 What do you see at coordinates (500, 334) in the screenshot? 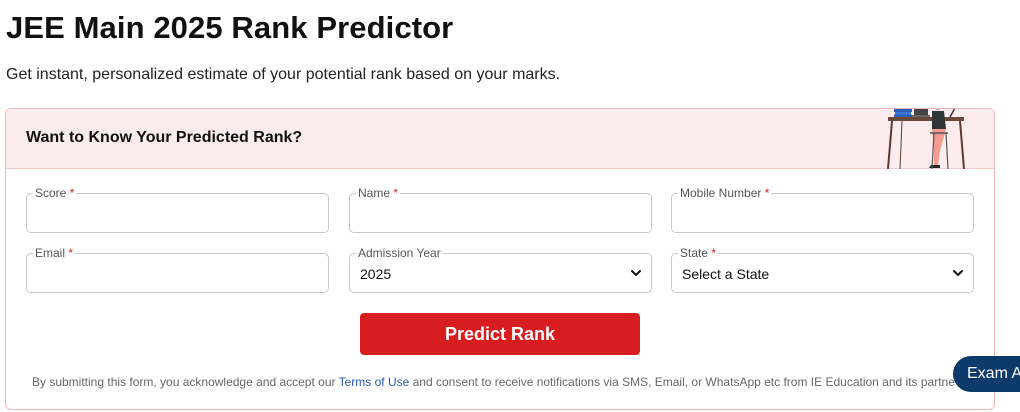
I see `predict-rank-button: Predict Rank` at bounding box center [500, 334].